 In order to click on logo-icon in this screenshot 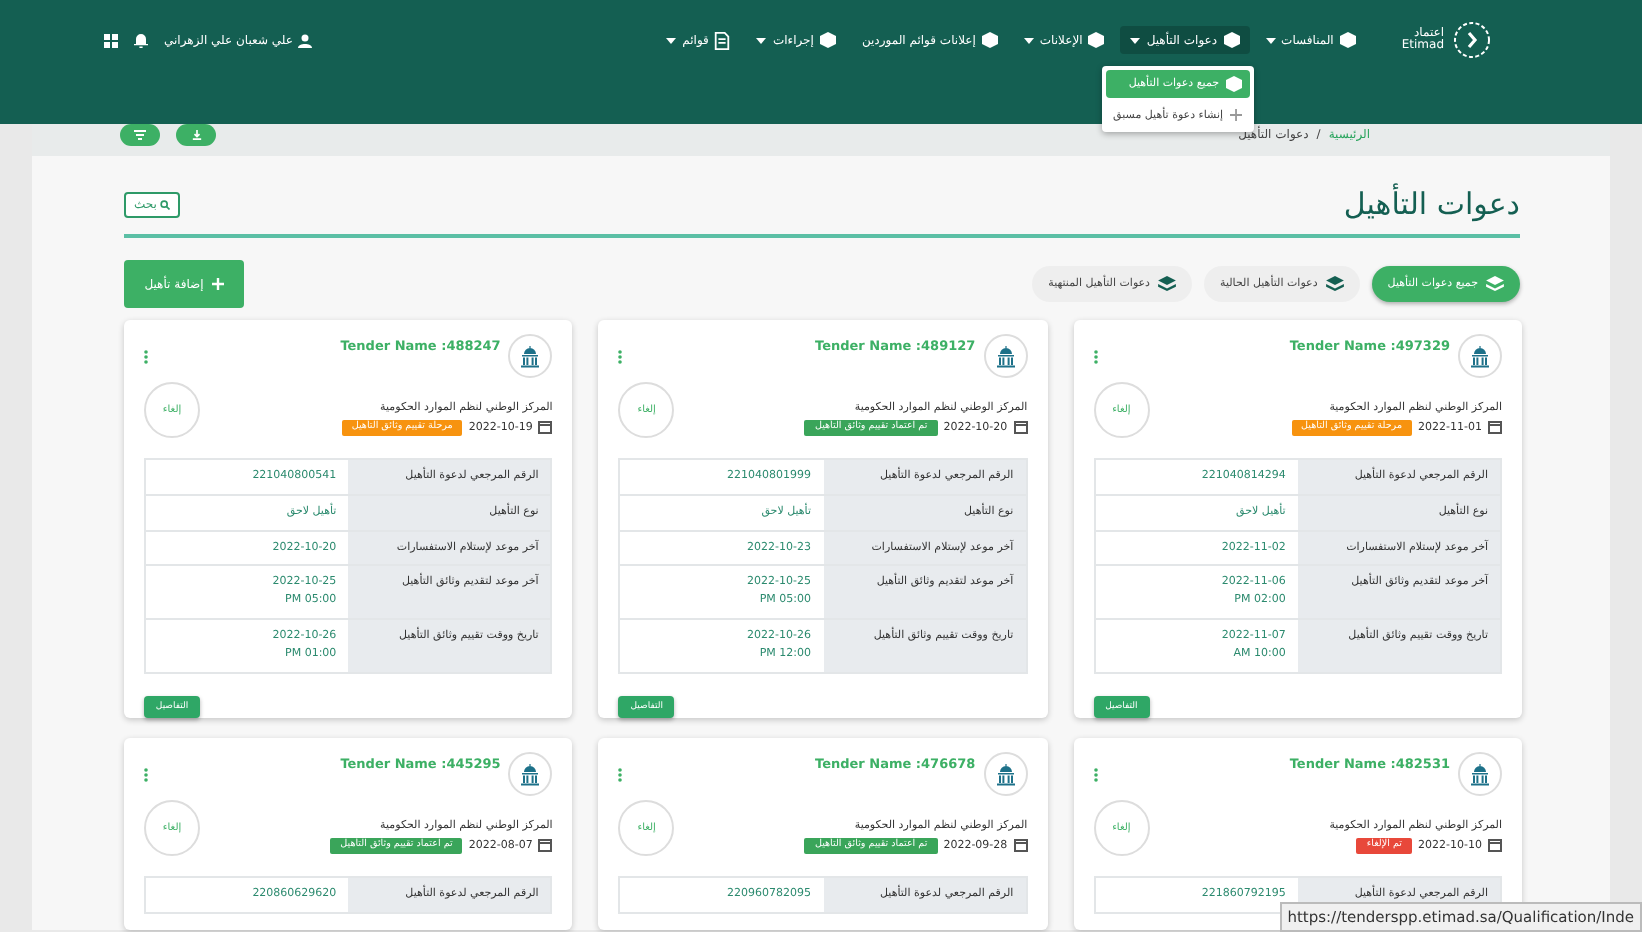, I will do `click(1472, 40)`.